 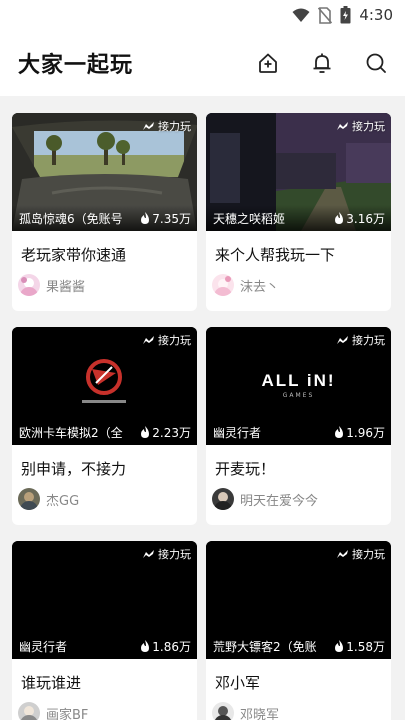 What do you see at coordinates (245, 469) in the screenshot?
I see `room-title: 开麦玩！` at bounding box center [245, 469].